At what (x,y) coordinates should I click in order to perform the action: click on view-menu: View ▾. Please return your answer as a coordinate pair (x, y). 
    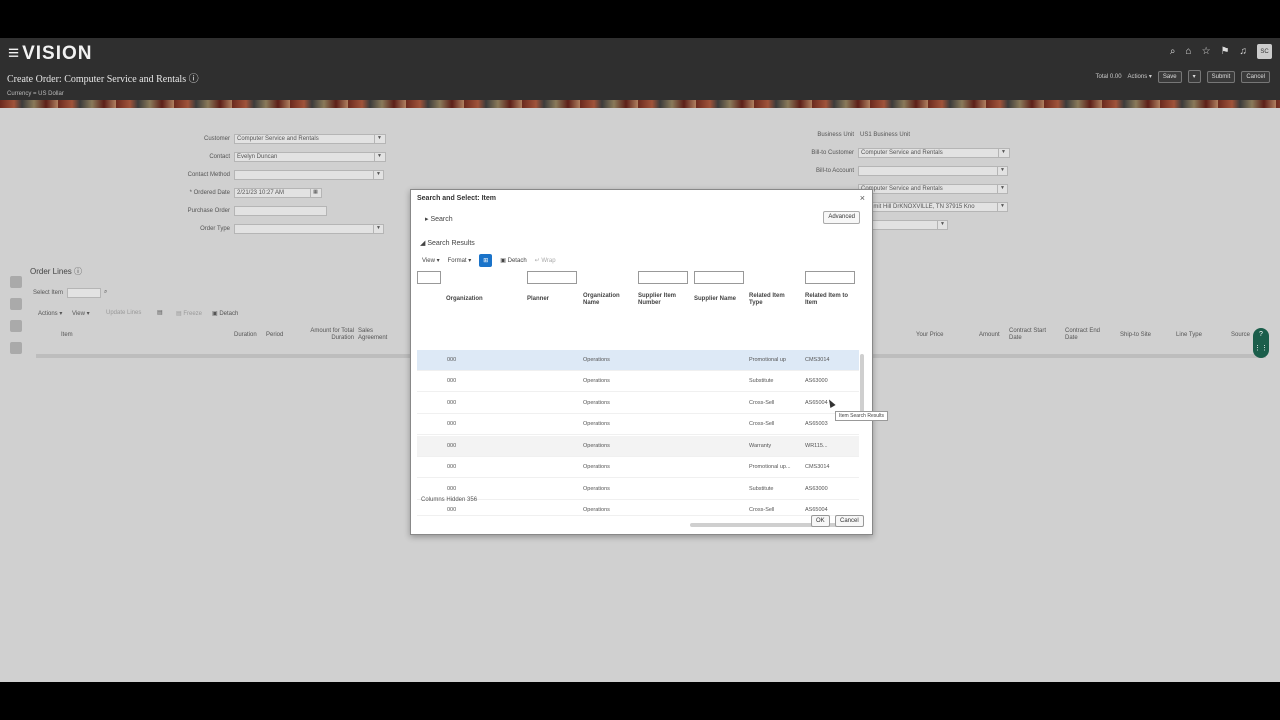
    Looking at the image, I should click on (431, 260).